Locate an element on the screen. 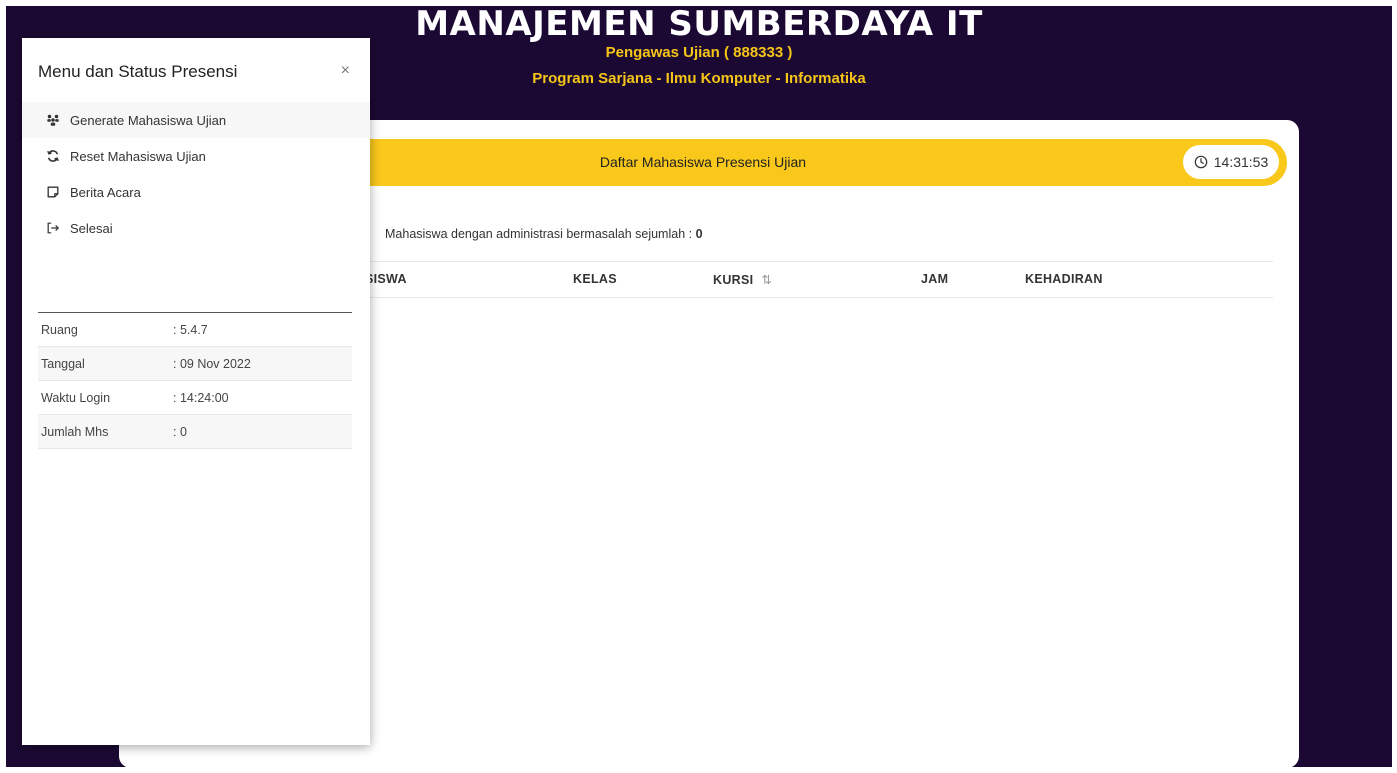 This screenshot has width=1397, height=773. sort-icon: ⇅ is located at coordinates (766, 280).